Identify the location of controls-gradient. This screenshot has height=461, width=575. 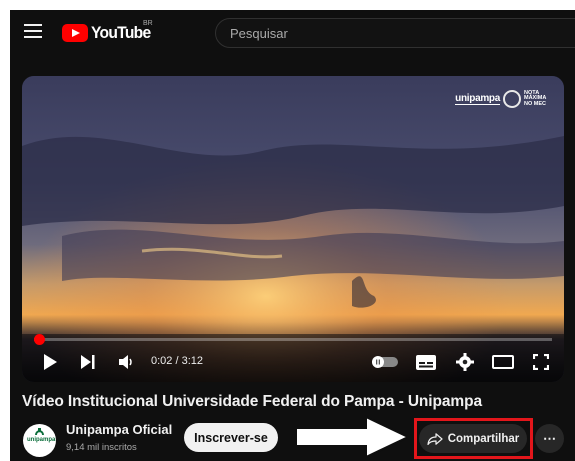
(293, 352).